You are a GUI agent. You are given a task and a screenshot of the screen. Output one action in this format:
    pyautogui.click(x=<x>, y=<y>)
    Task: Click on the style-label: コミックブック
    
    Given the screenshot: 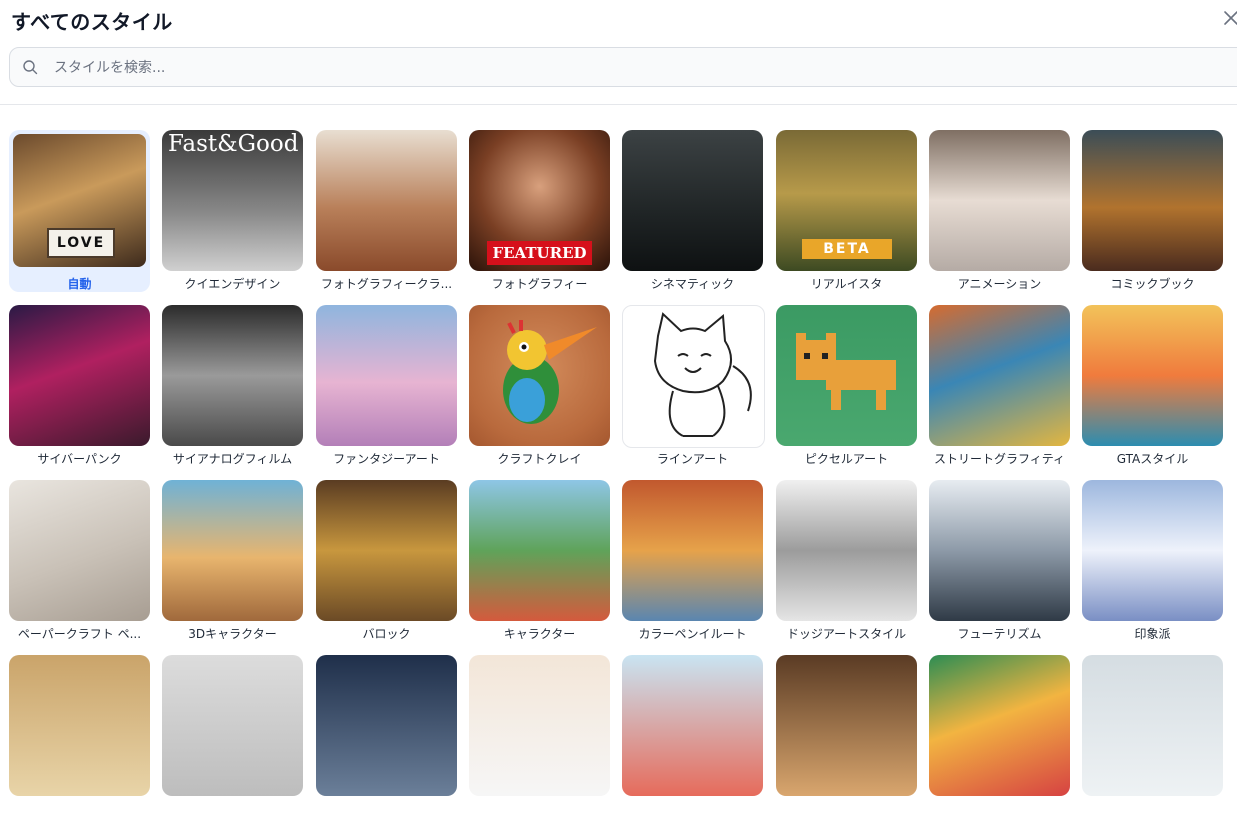 What is the action you would take?
    pyautogui.click(x=1152, y=284)
    